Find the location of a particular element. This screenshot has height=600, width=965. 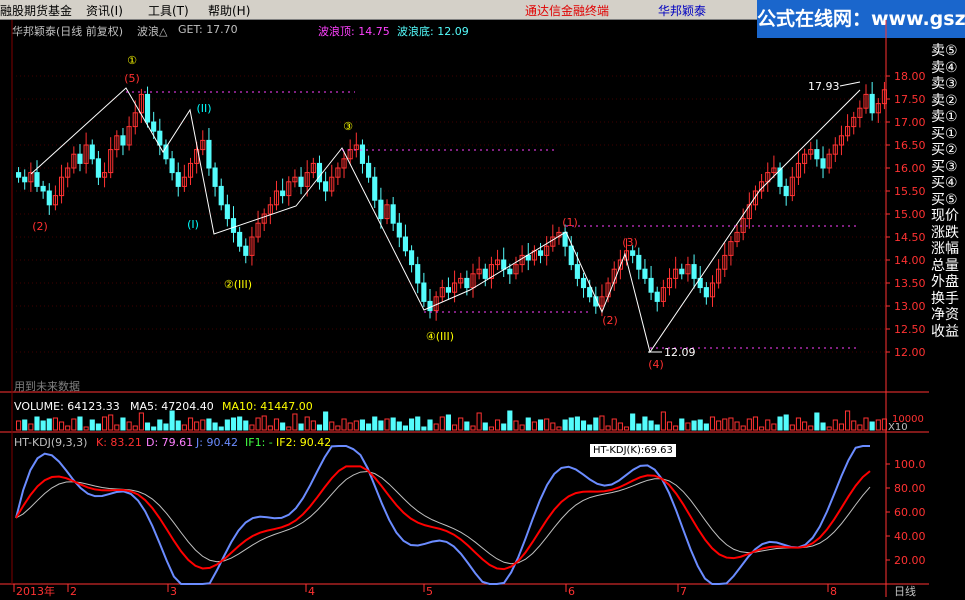

menu-item-tools: 工具(T) is located at coordinates (168, 10).